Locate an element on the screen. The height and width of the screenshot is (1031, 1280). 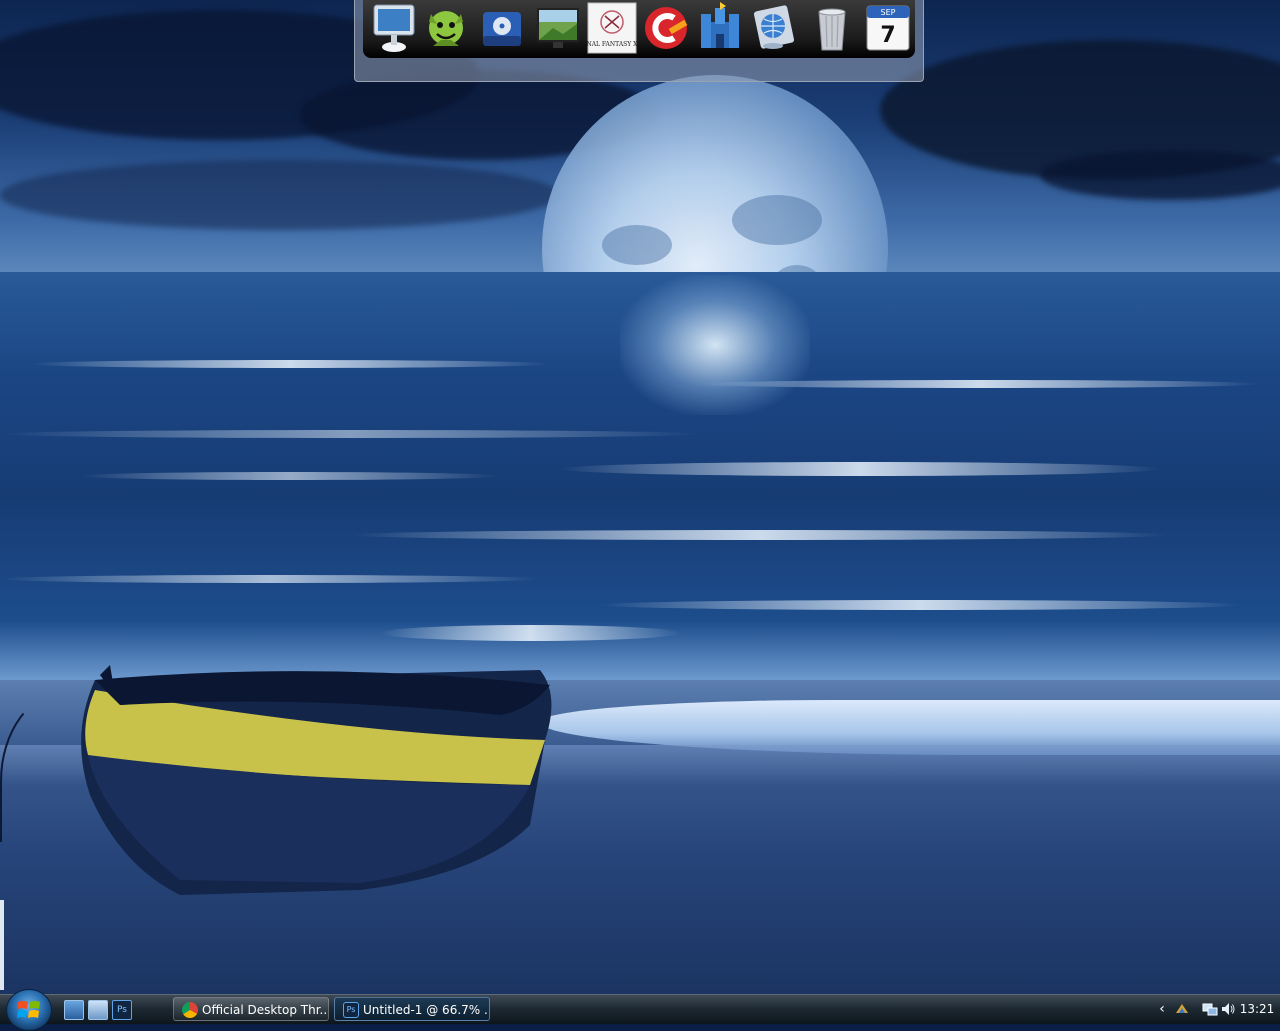
green-demon-icon is located at coordinates (446, 28).